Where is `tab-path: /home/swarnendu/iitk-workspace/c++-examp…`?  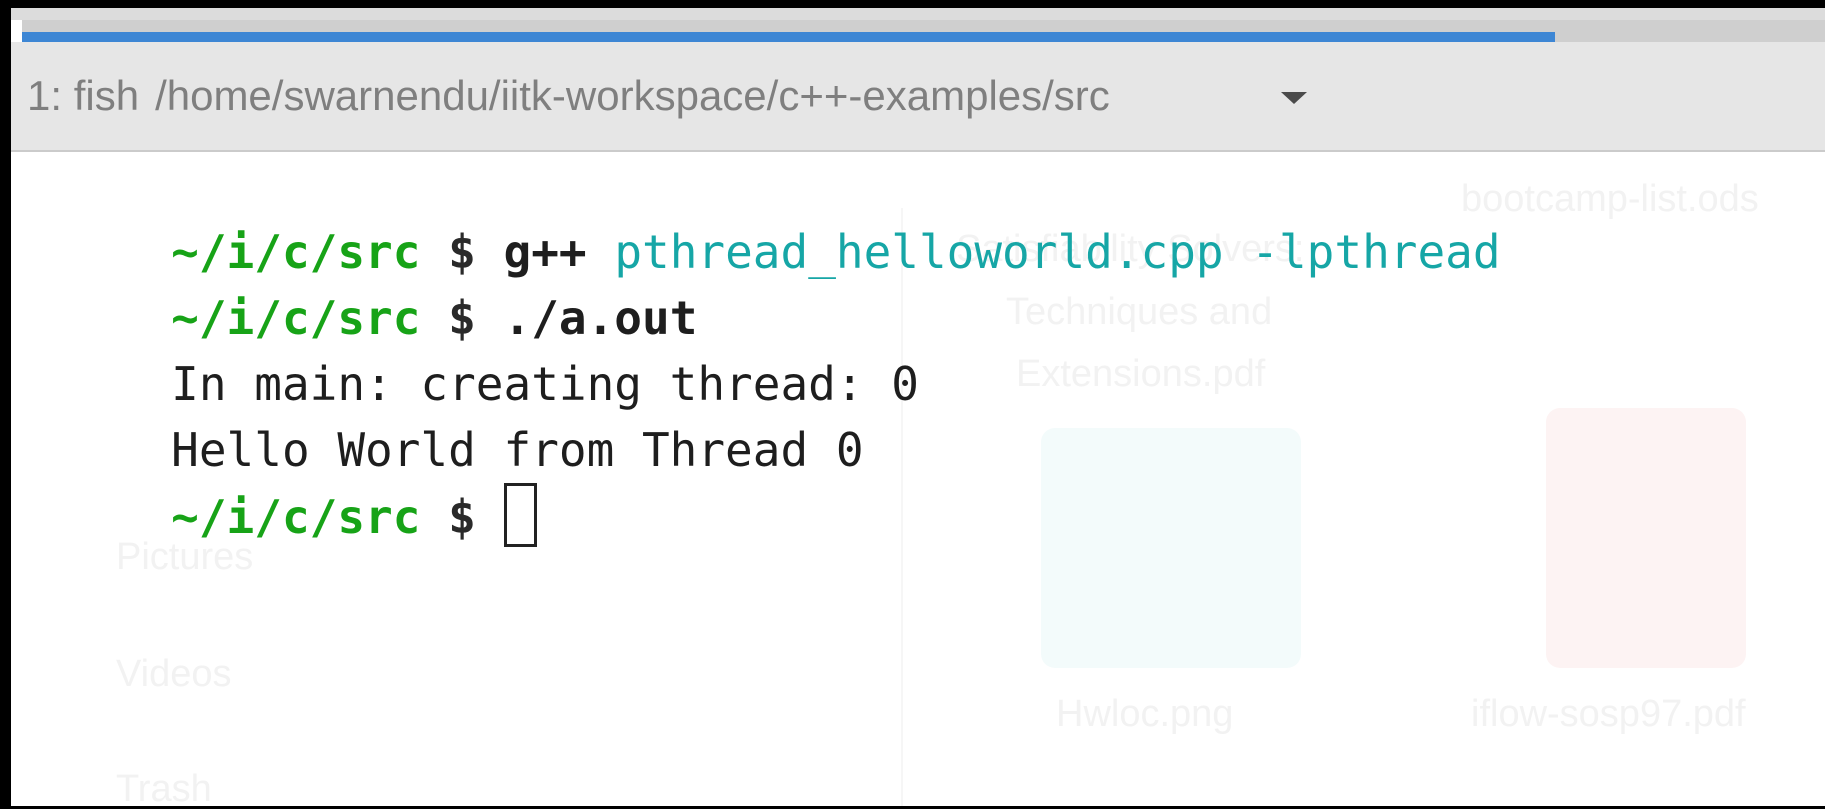 tab-path: /home/swarnendu/iitk-workspace/c++-examp… is located at coordinates (632, 95).